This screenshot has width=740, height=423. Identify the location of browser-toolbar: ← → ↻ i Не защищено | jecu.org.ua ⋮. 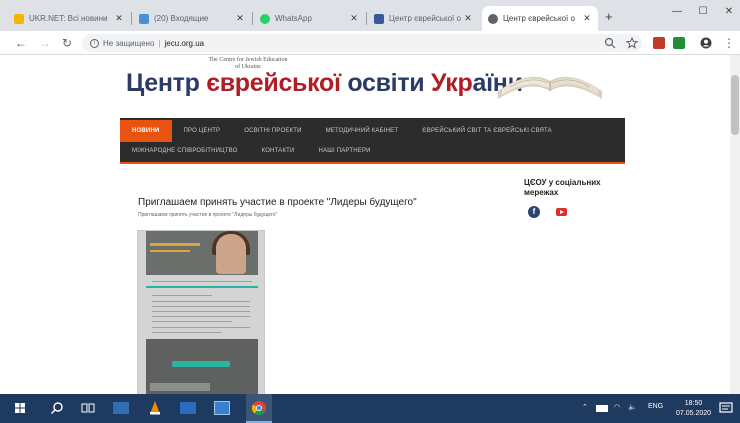
(370, 43).